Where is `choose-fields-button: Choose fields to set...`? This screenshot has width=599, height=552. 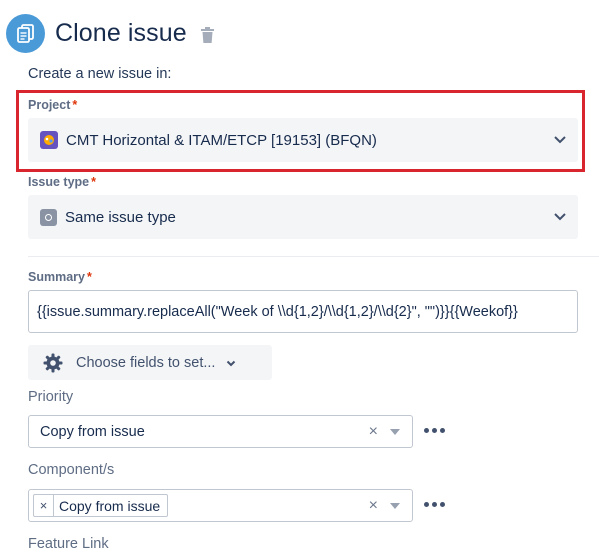 choose-fields-button: Choose fields to set... is located at coordinates (150, 362).